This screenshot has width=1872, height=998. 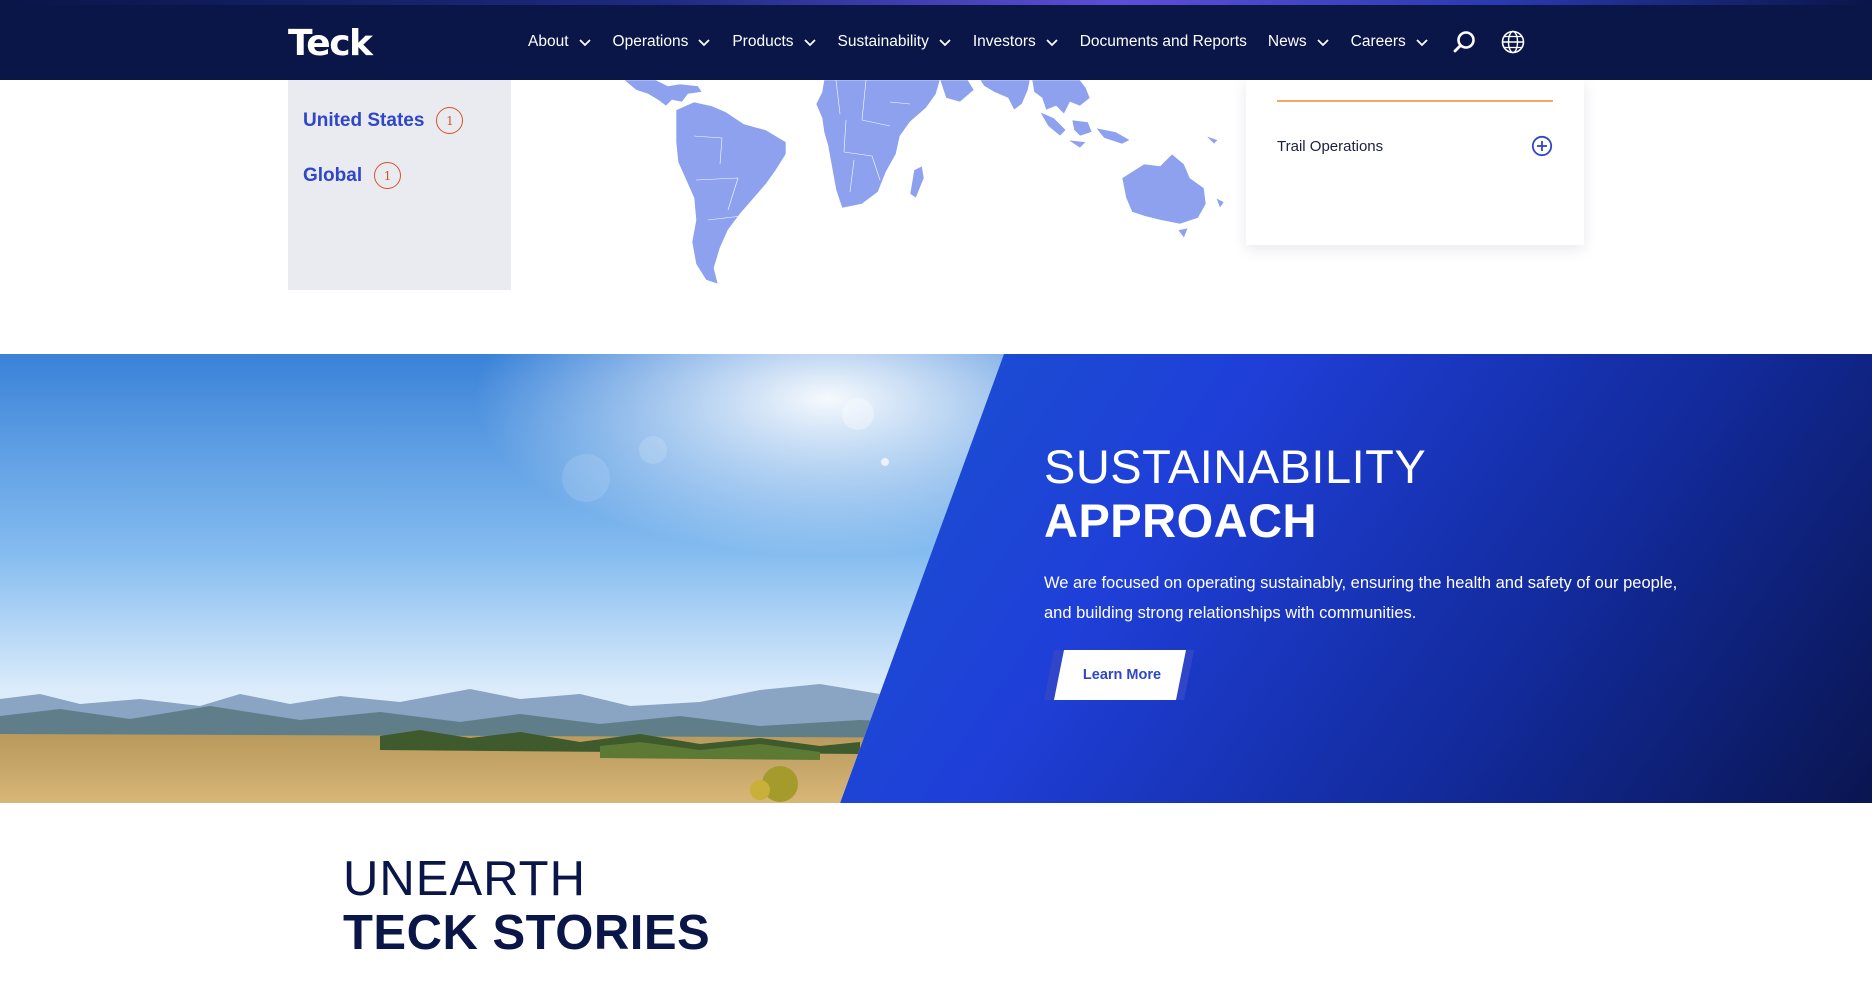 What do you see at coordinates (1180, 520) in the screenshot?
I see `heading-bold: APPROACH` at bounding box center [1180, 520].